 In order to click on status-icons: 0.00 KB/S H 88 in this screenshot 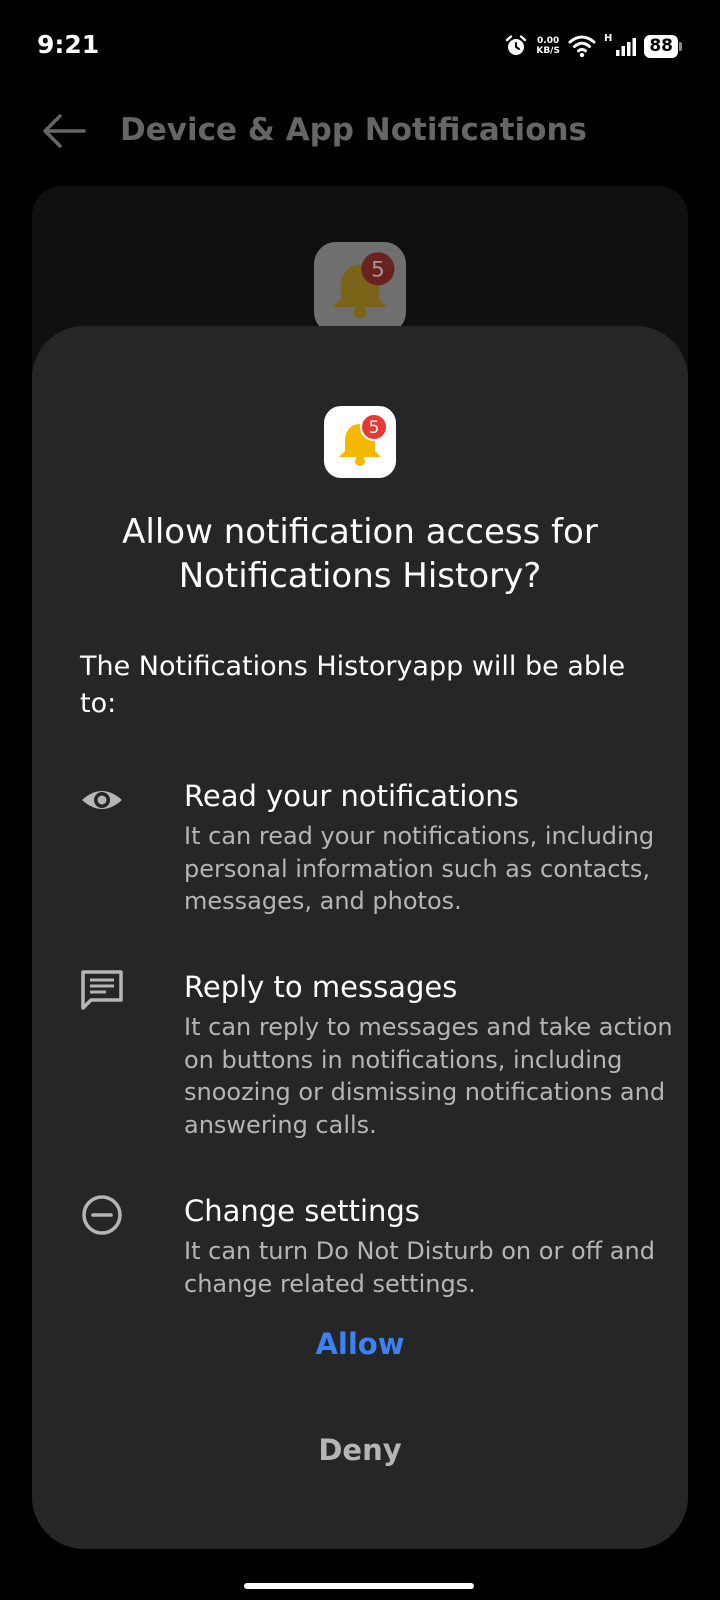, I will do `click(593, 46)`.